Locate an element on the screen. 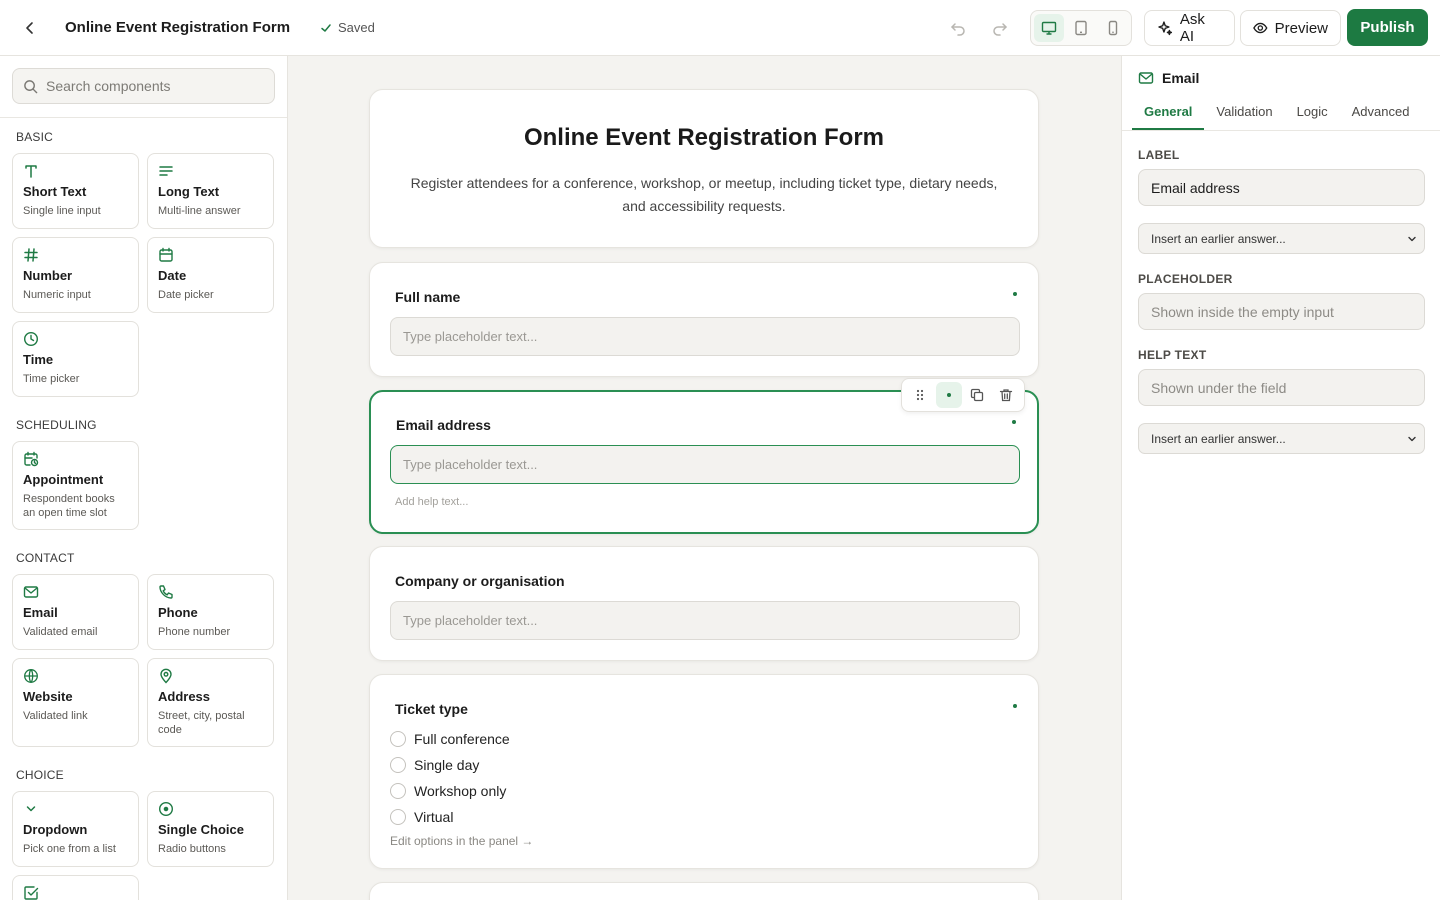  component-single-choice: Single Choice Radio buttons is located at coordinates (210, 829).